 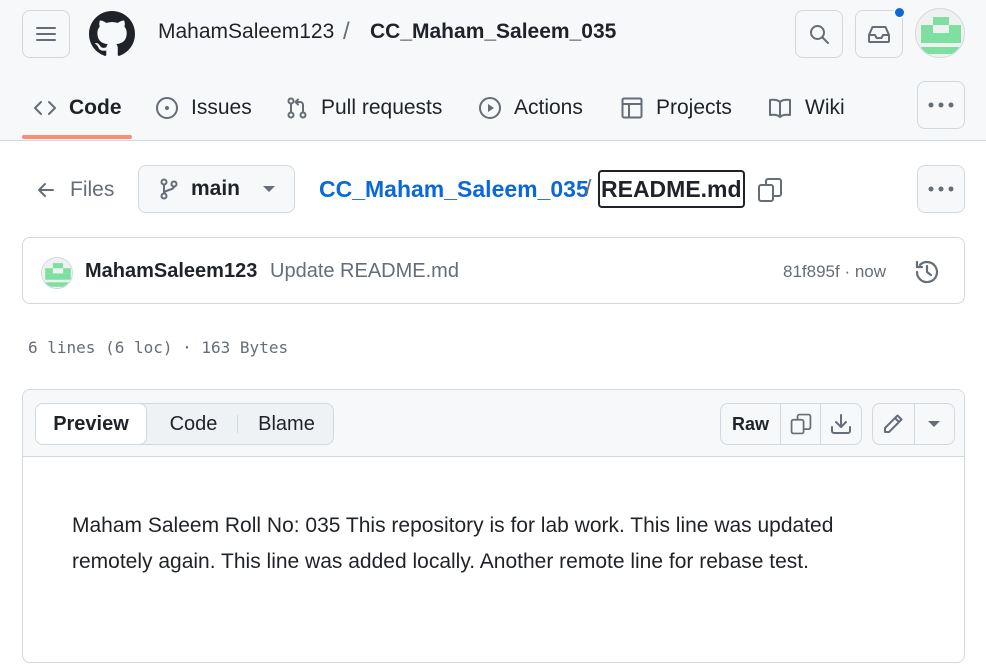 I want to click on download-icon, so click(x=841, y=424).